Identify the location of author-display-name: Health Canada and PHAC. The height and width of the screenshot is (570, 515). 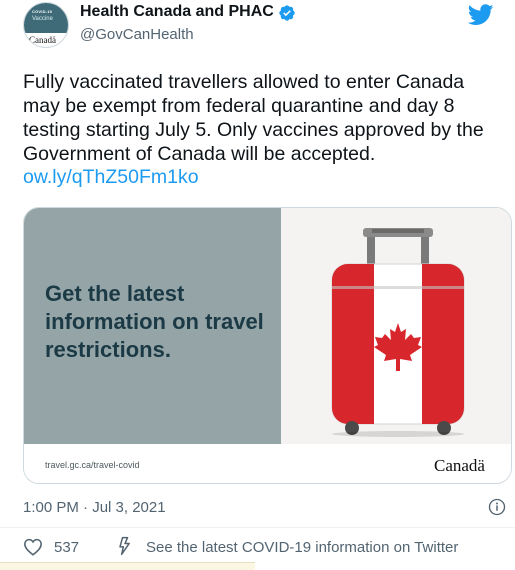
(177, 12).